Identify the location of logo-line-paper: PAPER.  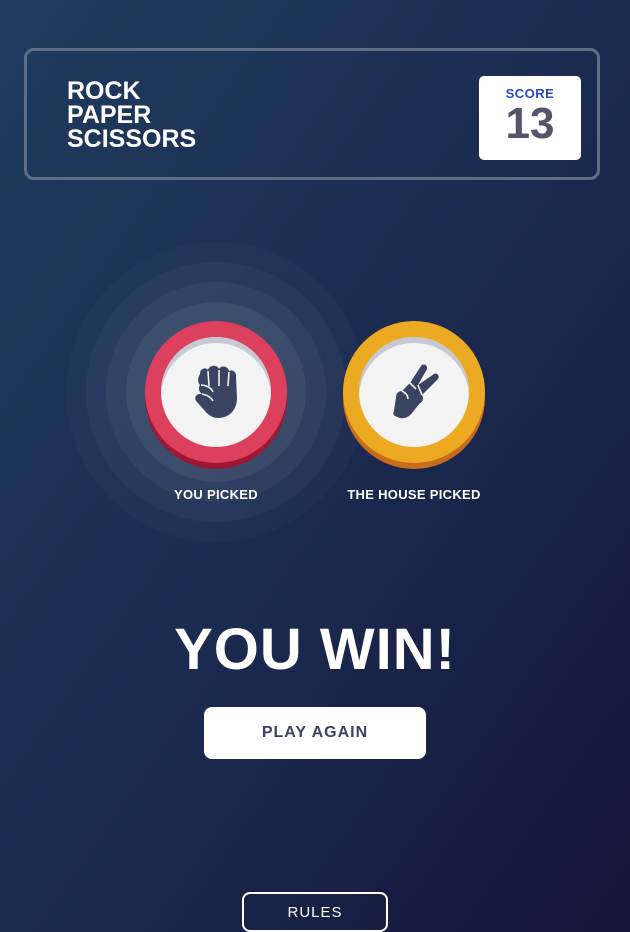
(109, 115).